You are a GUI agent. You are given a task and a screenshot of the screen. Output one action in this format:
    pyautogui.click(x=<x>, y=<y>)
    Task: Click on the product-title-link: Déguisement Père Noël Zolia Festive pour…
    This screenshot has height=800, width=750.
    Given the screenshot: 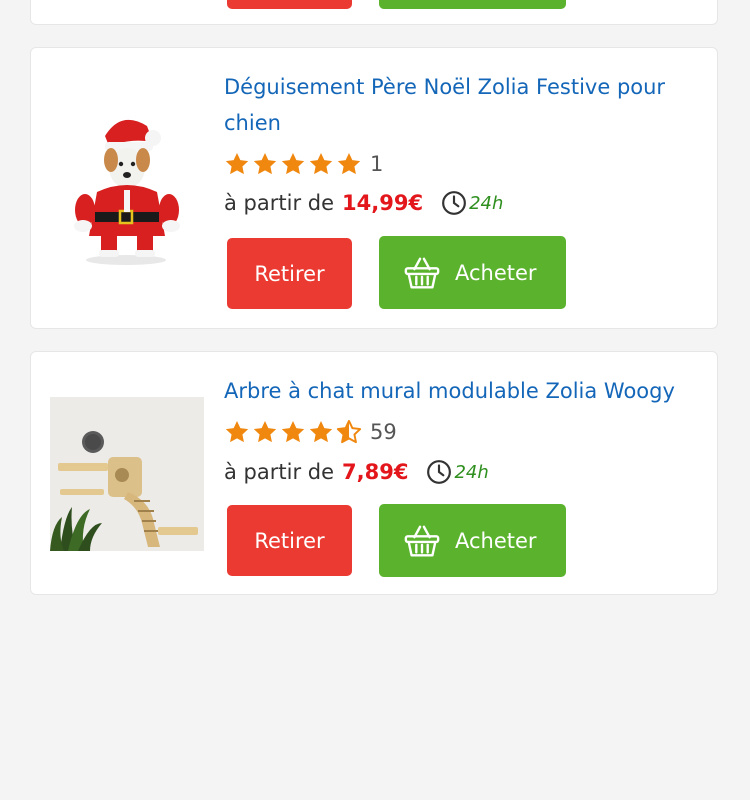 What is the action you would take?
    pyautogui.click(x=461, y=105)
    